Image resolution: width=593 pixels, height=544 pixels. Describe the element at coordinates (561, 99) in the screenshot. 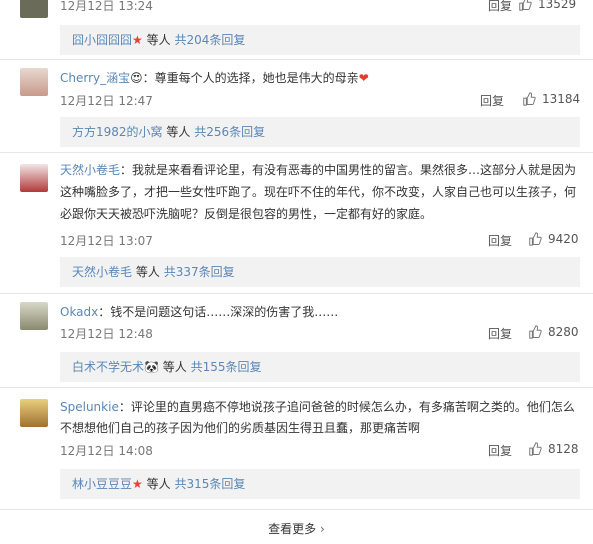

I see `like-count: 13184` at that location.